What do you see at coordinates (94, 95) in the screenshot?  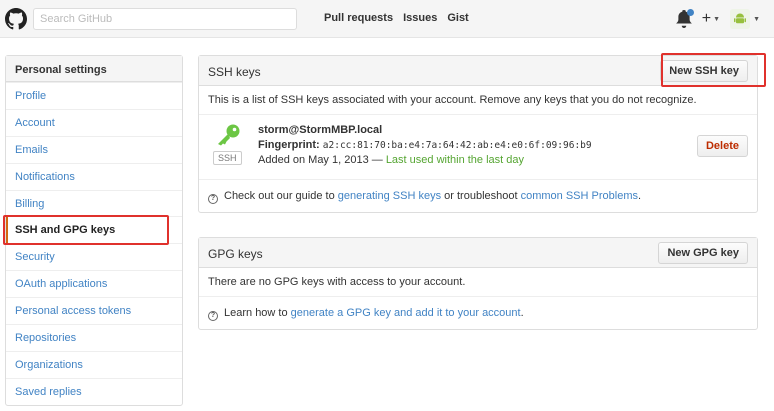 I see `sidebar-item-profile: Profile` at bounding box center [94, 95].